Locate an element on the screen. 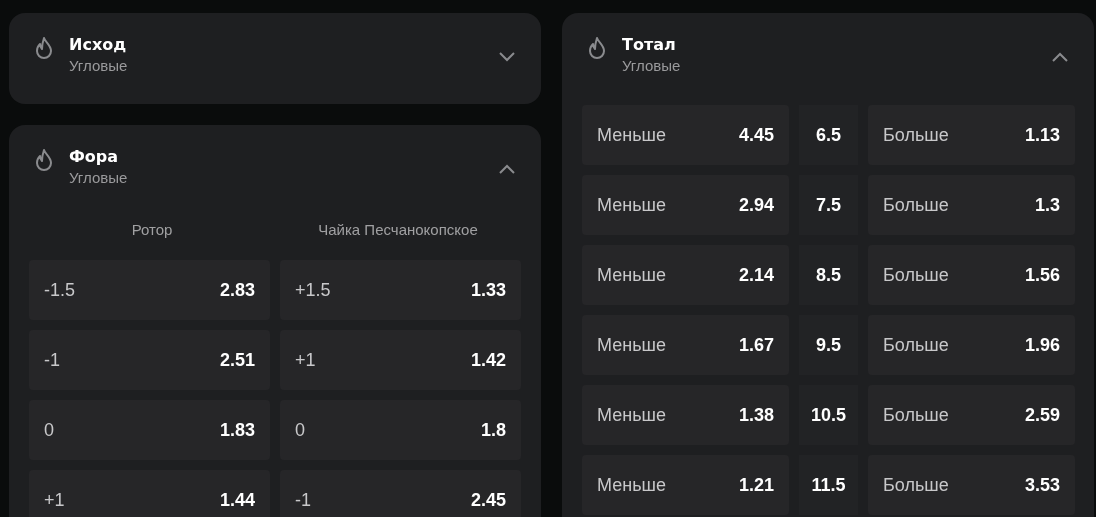 The width and height of the screenshot is (1096, 517). market-title: Исход is located at coordinates (98, 45).